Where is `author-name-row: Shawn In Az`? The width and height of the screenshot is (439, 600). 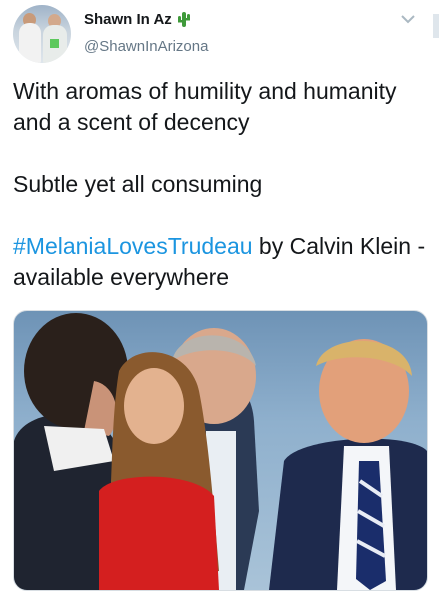 author-name-row: Shawn In Az is located at coordinates (137, 19).